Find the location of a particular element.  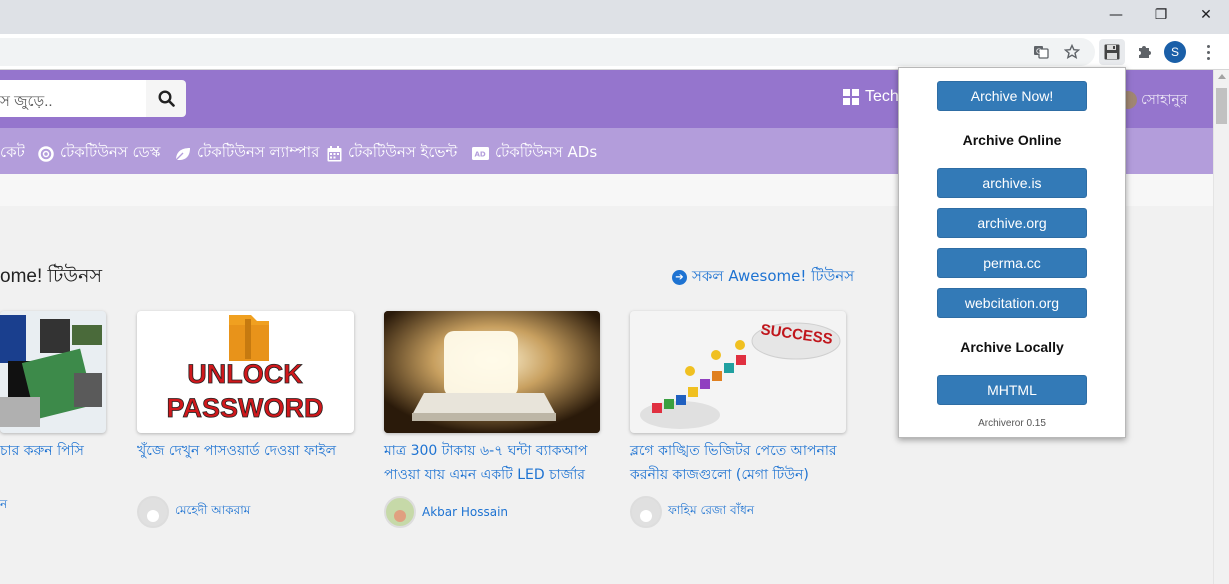

windows-grid-icon is located at coordinates (851, 97).